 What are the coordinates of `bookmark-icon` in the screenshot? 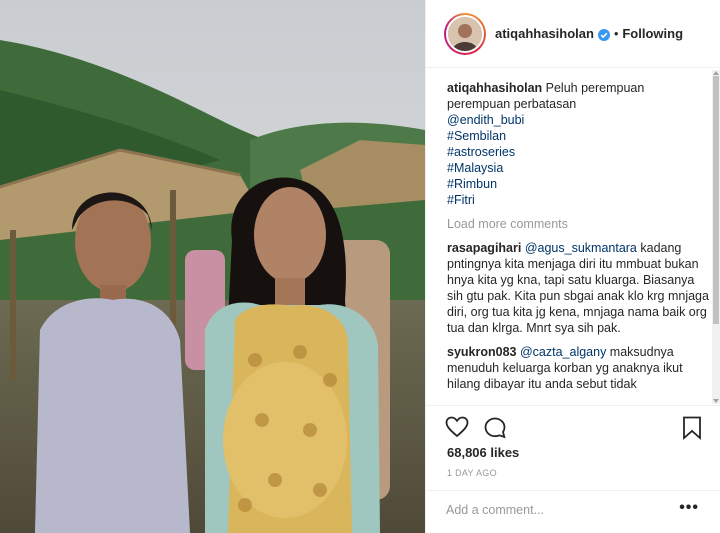 It's located at (692, 429).